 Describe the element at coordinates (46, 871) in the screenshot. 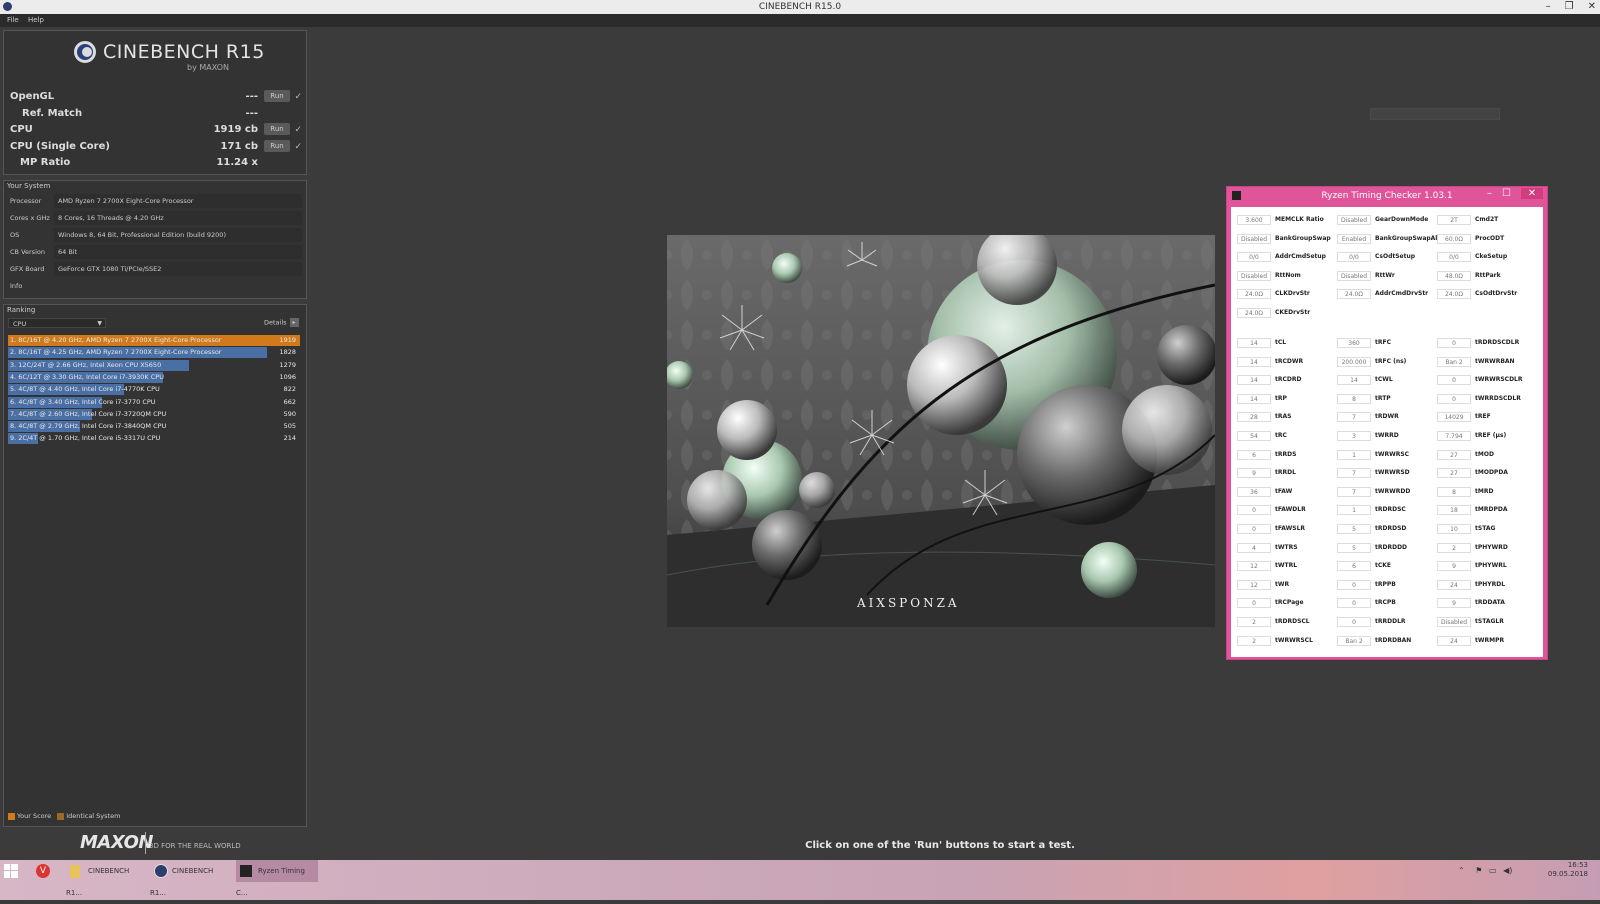

I see `vivaldi-taskbar-button: V` at that location.